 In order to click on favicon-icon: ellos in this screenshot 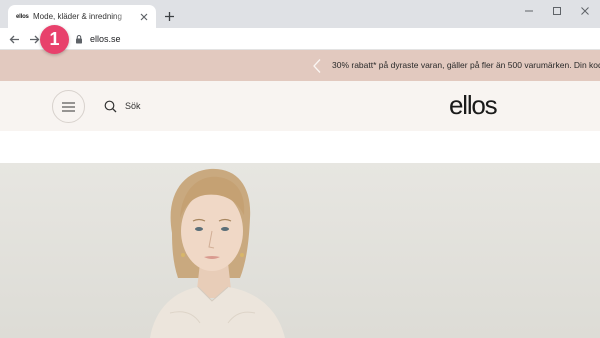, I will do `click(22, 16)`.